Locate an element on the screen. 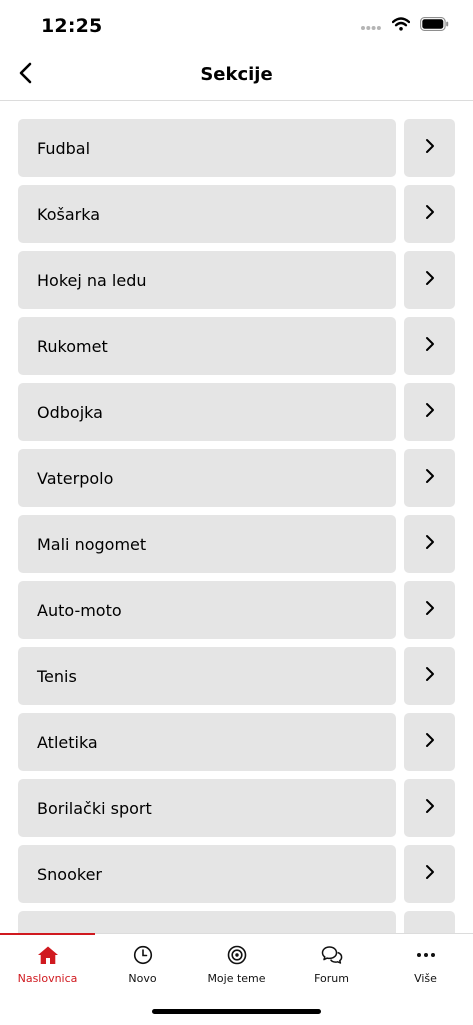 The height and width of the screenshot is (1025, 473). section-button: Auto-moto is located at coordinates (207, 610).